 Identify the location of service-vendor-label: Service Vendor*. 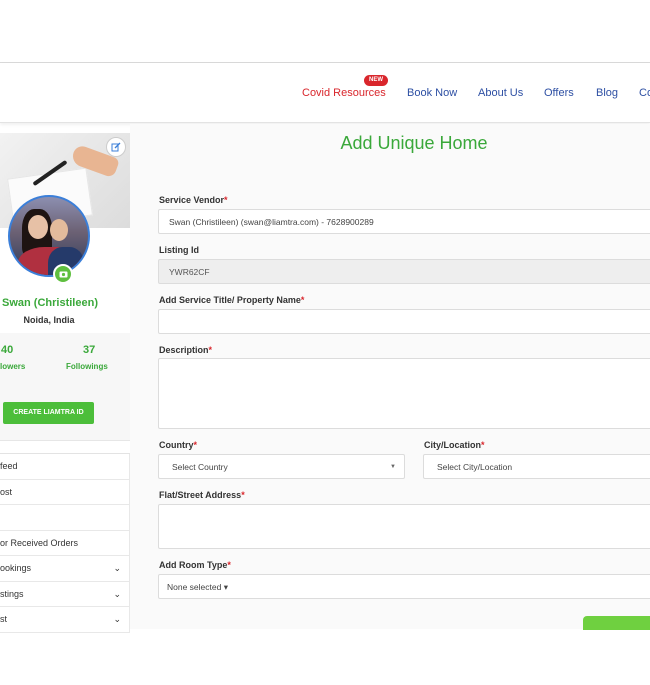
(193, 200).